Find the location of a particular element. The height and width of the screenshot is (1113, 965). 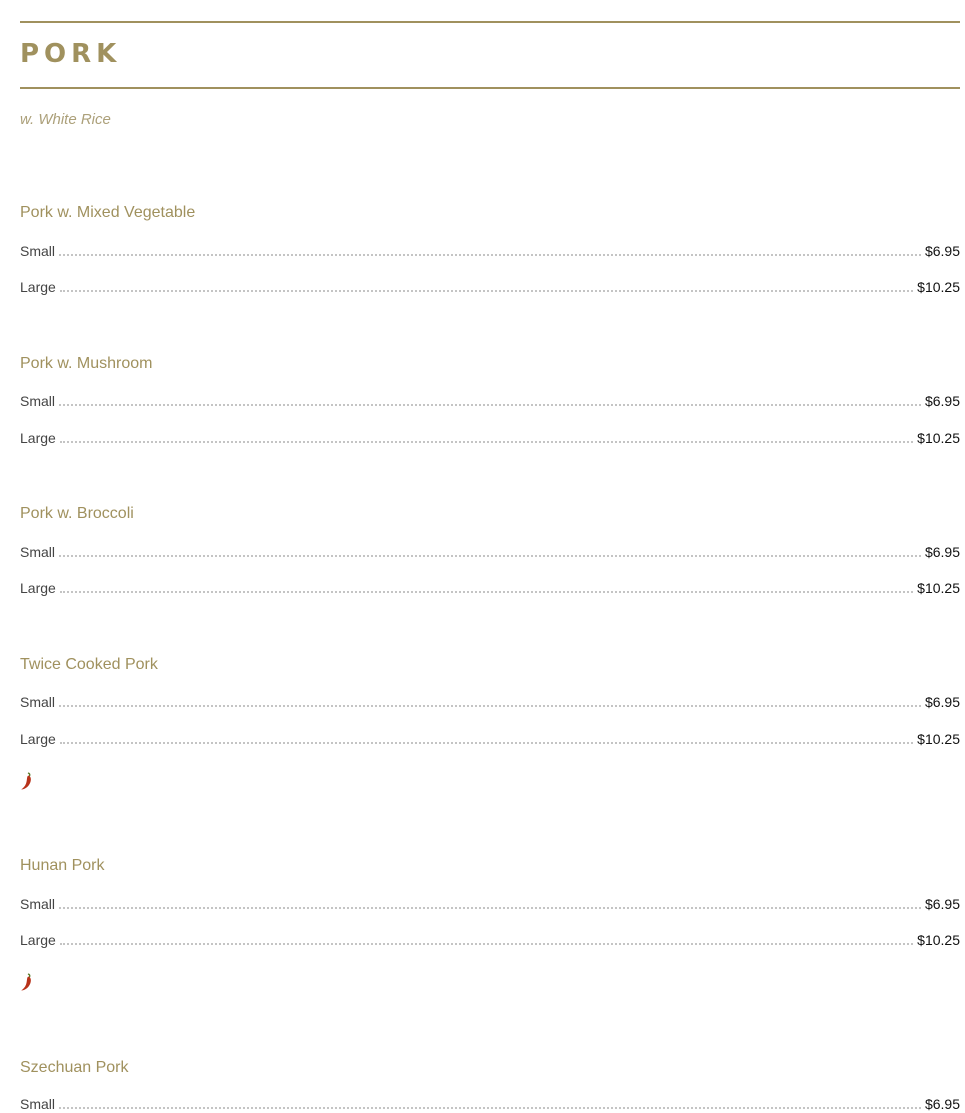

item-name: Pork w. Mixed Vegetable is located at coordinates (108, 212).